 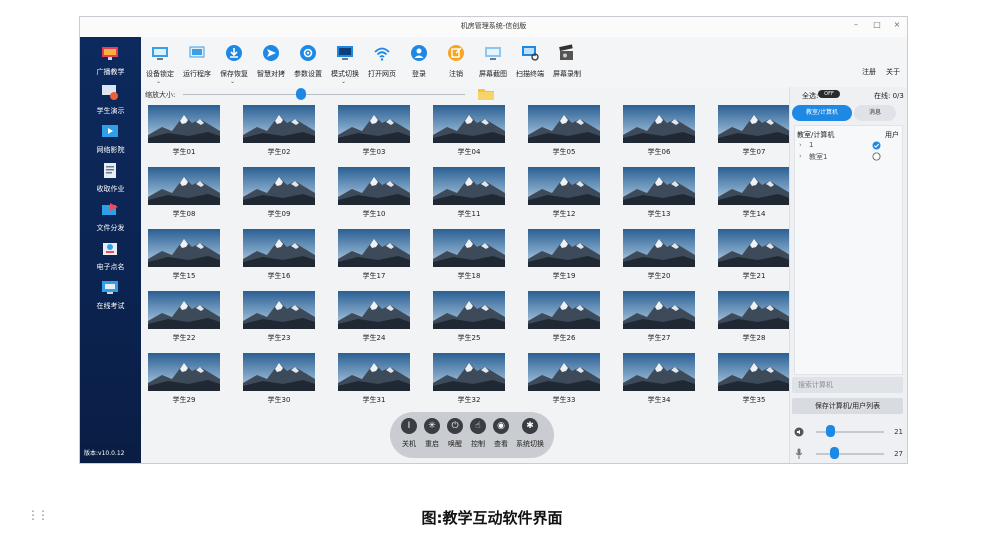 I want to click on student-tile: 学生31, so click(x=374, y=377).